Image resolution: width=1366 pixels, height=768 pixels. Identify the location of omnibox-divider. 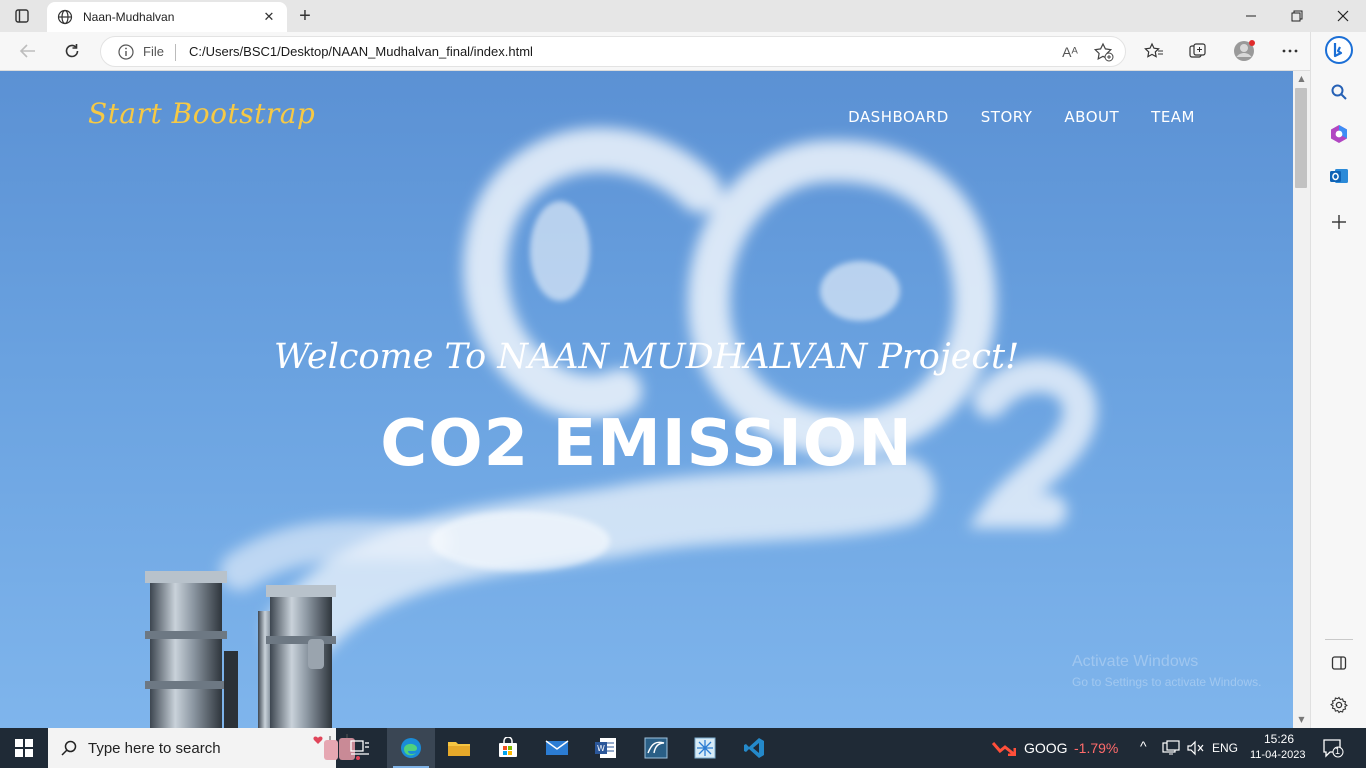
(175, 52).